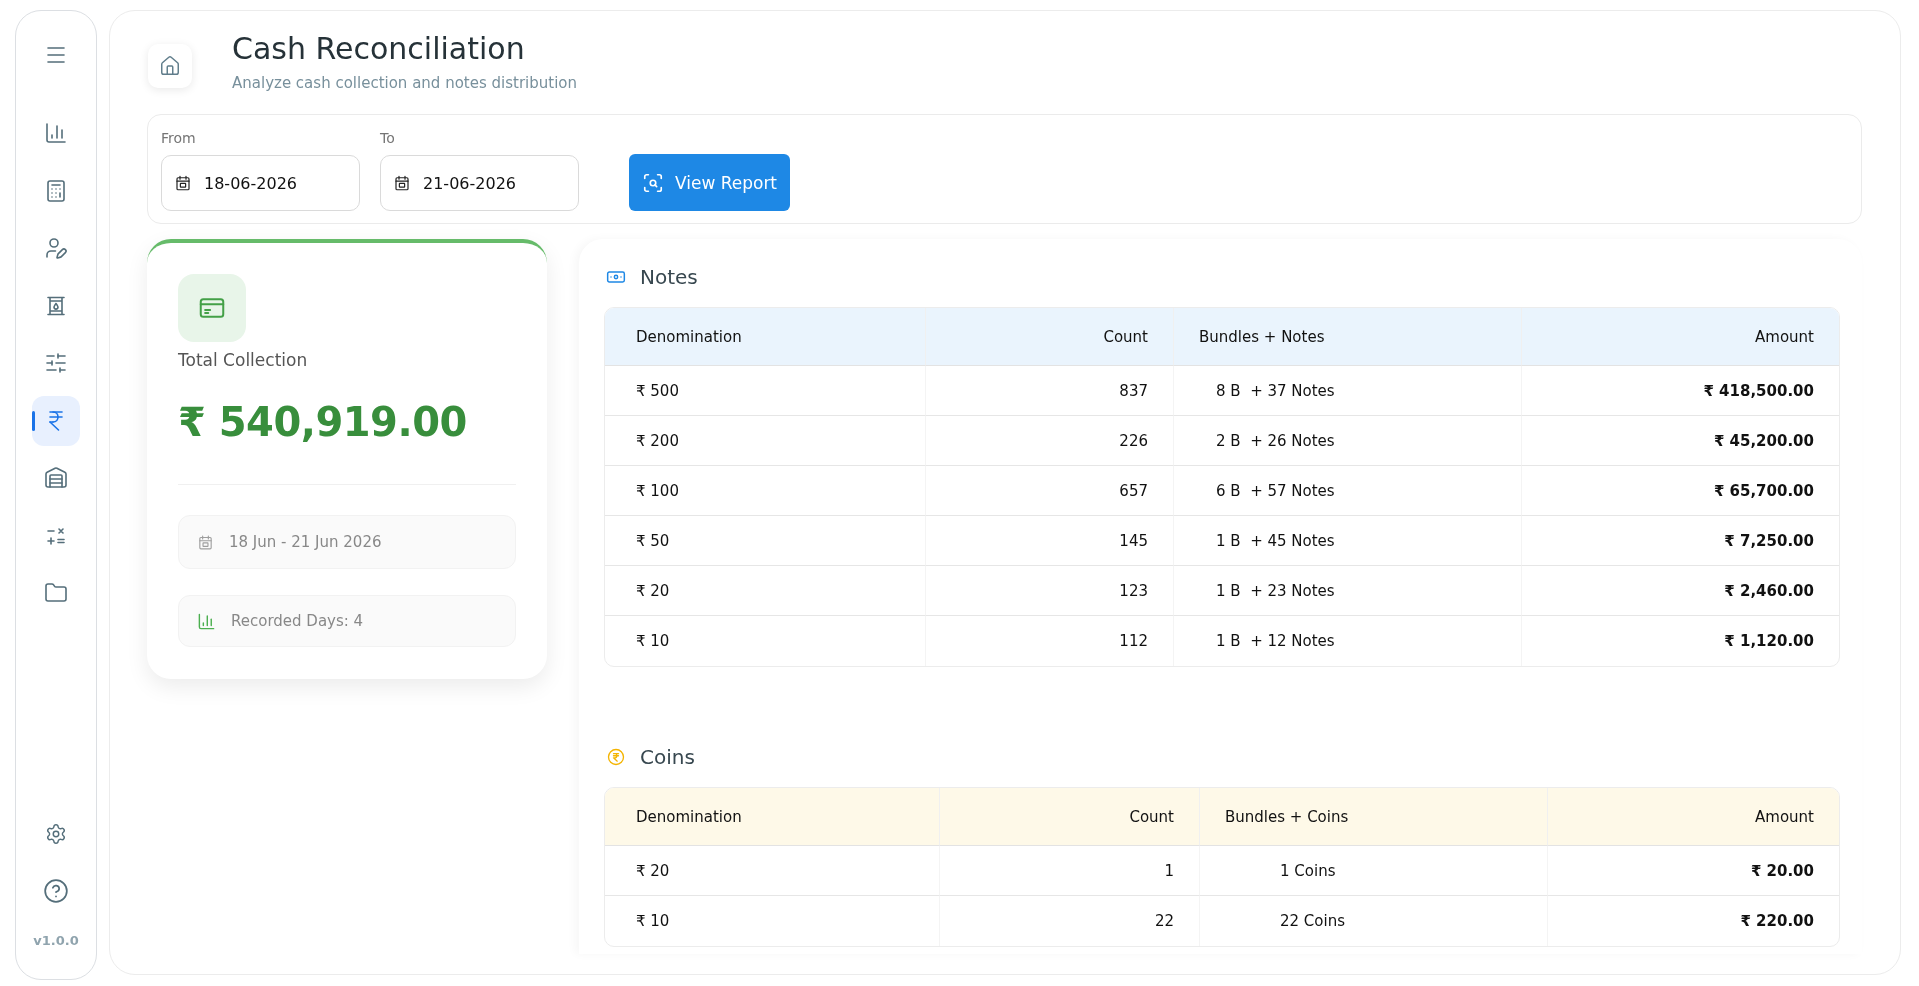  I want to click on home-button, so click(170, 66).